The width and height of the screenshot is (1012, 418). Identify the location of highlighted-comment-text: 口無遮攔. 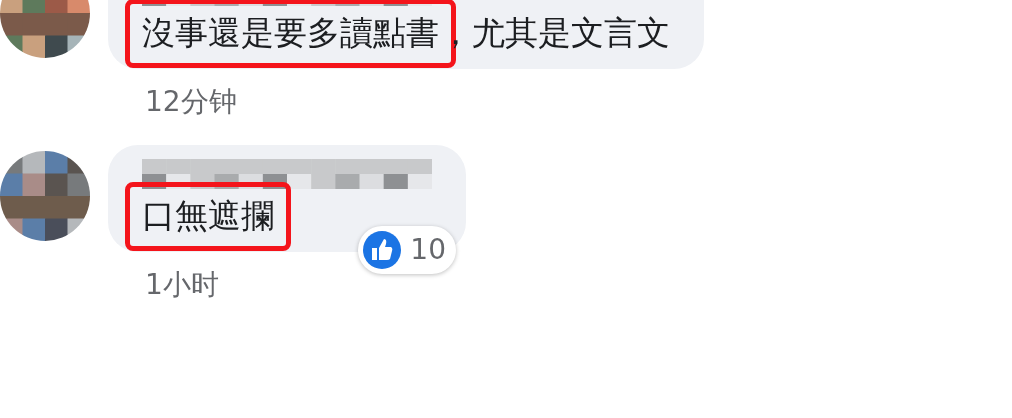
(208, 216).